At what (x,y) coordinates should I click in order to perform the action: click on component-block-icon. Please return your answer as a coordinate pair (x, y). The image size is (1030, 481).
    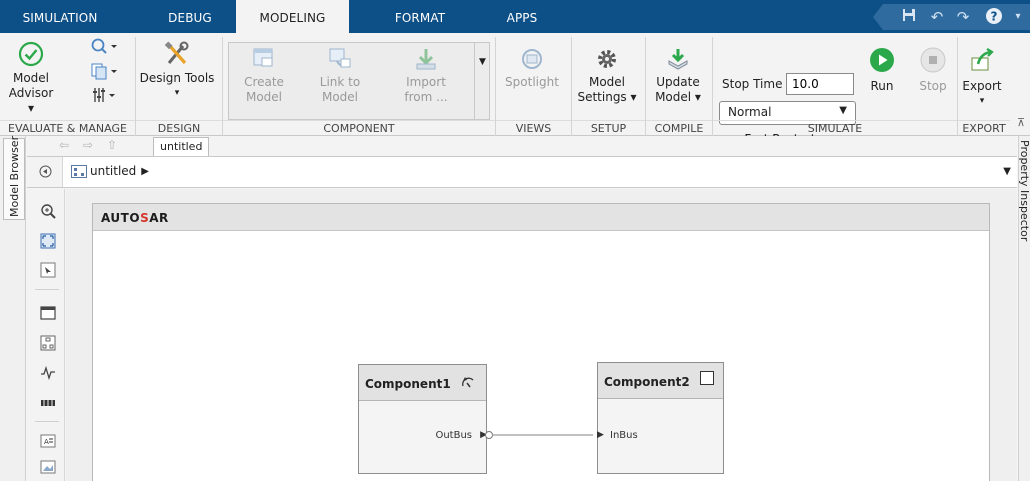
    Looking at the image, I should click on (48, 343).